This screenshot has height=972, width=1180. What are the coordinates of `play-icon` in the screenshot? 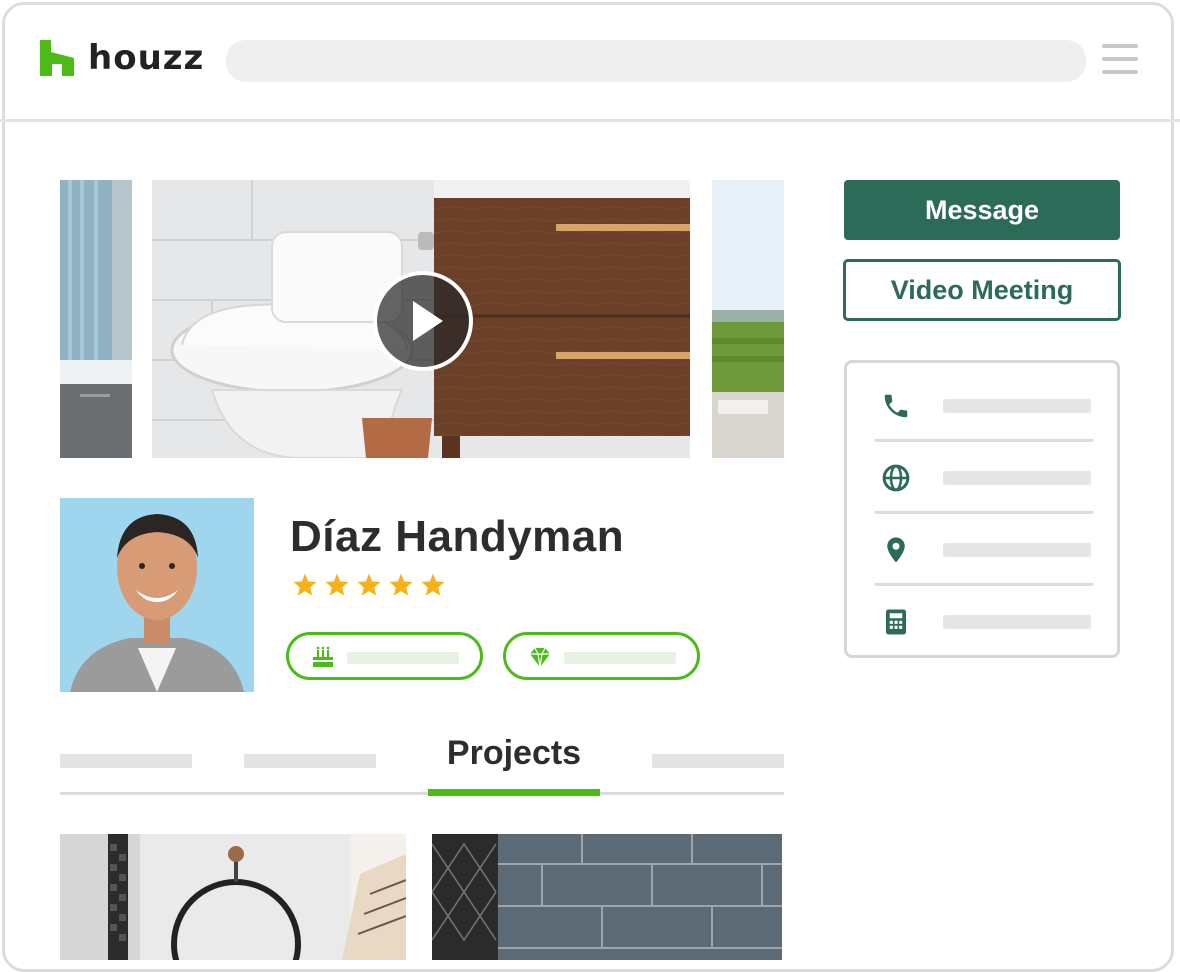 It's located at (428, 321).